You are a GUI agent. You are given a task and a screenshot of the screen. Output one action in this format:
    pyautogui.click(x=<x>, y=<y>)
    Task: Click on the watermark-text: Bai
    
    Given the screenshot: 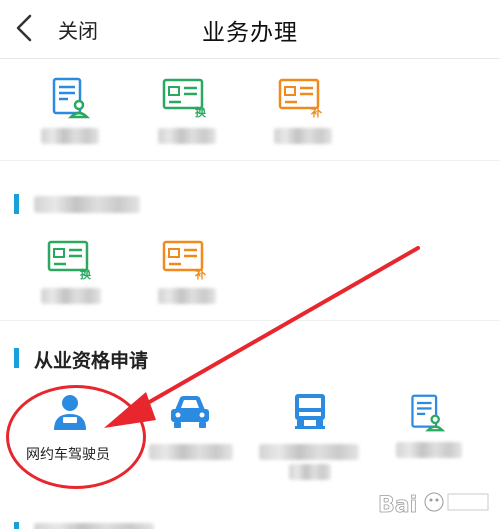 What is the action you would take?
    pyautogui.click(x=397, y=505)
    